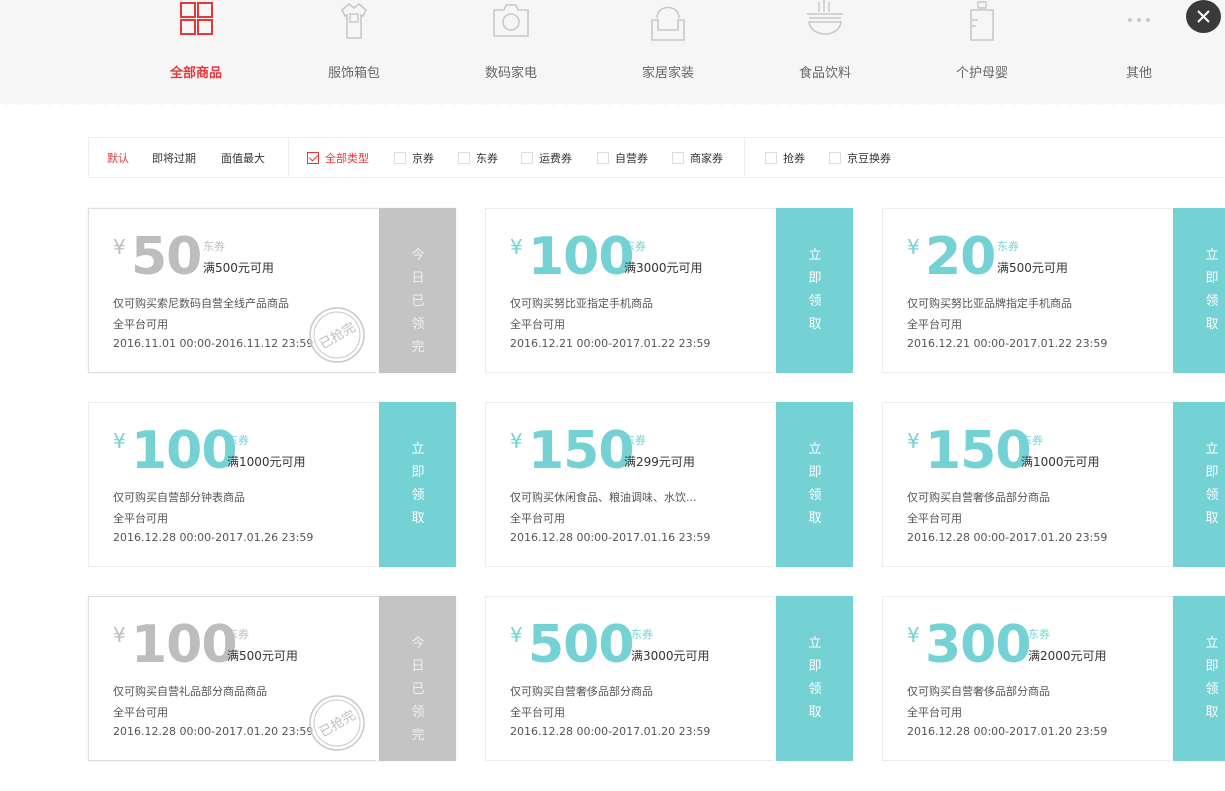 The height and width of the screenshot is (791, 1225). What do you see at coordinates (667, 73) in the screenshot?
I see `category-label: 家居家装` at bounding box center [667, 73].